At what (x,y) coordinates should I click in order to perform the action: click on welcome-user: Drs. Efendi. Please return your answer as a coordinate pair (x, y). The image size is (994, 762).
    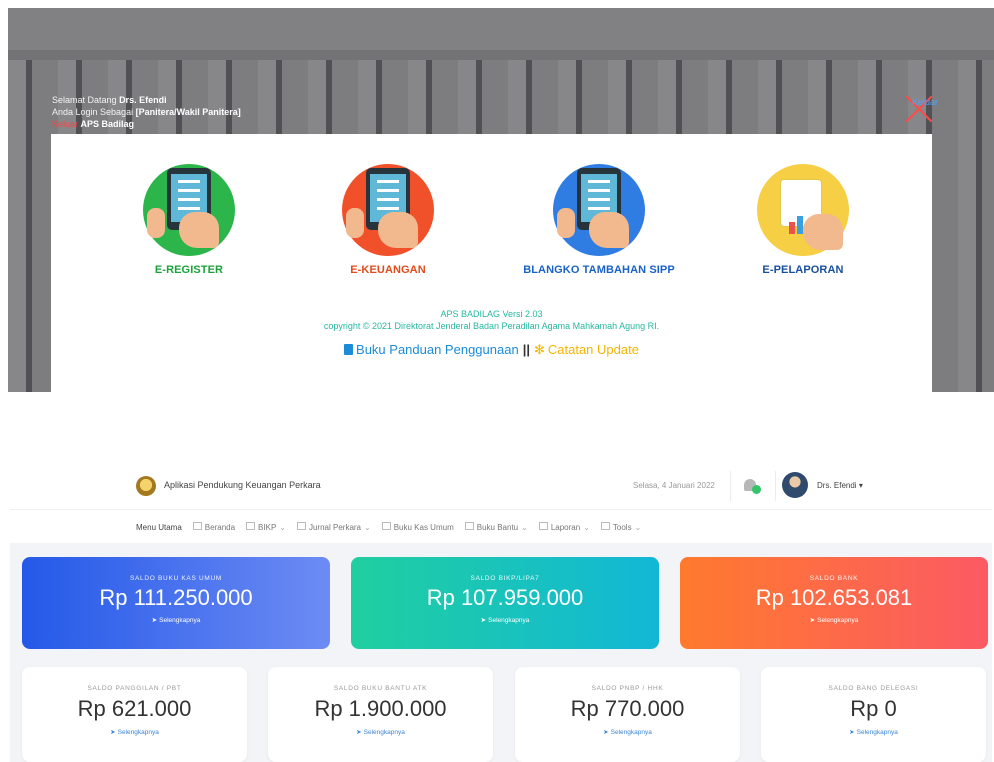
    Looking at the image, I should click on (143, 100).